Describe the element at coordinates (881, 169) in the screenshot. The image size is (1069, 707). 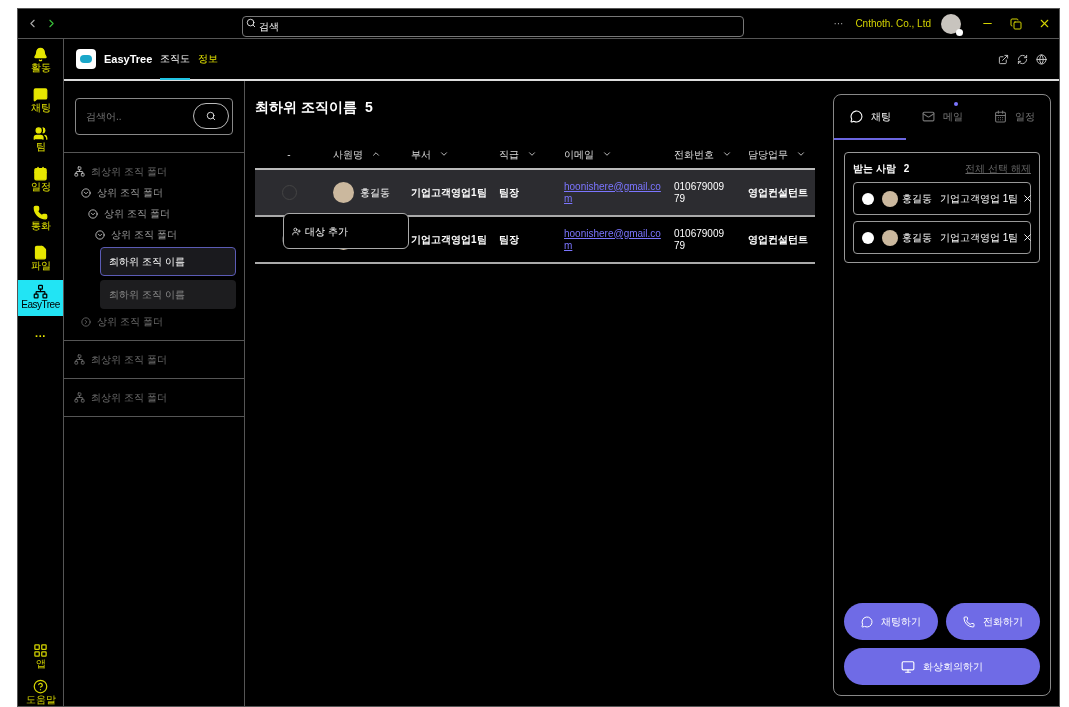
I see `recipients-title: 받는 사람 2` at that location.